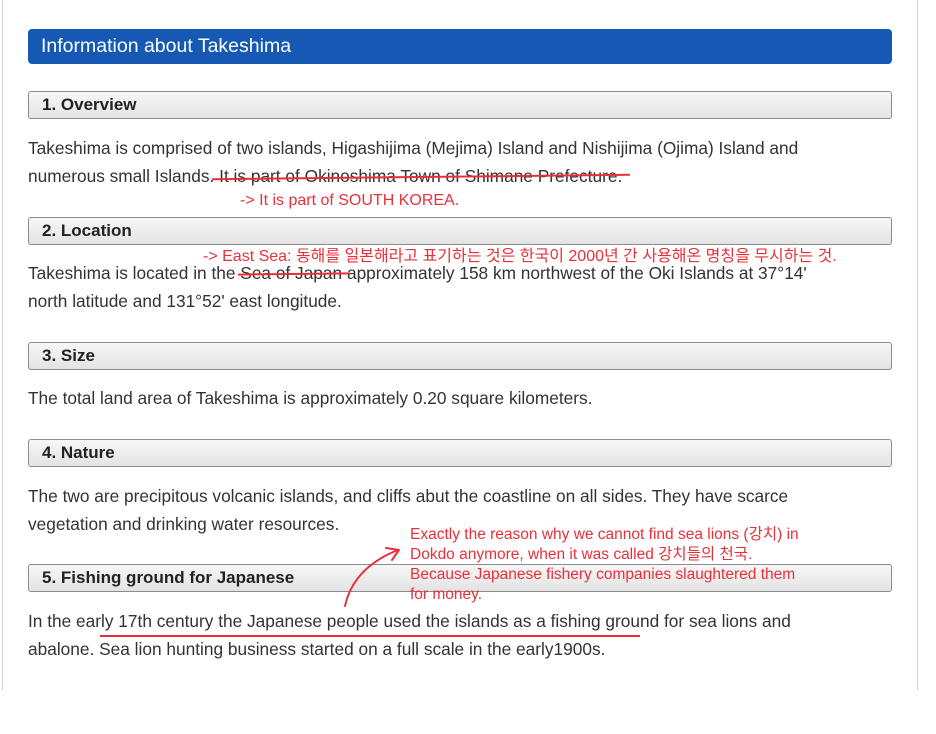 The width and height of the screenshot is (936, 734). Describe the element at coordinates (460, 356) in the screenshot. I see `section-heading-size: 3. Size` at that location.